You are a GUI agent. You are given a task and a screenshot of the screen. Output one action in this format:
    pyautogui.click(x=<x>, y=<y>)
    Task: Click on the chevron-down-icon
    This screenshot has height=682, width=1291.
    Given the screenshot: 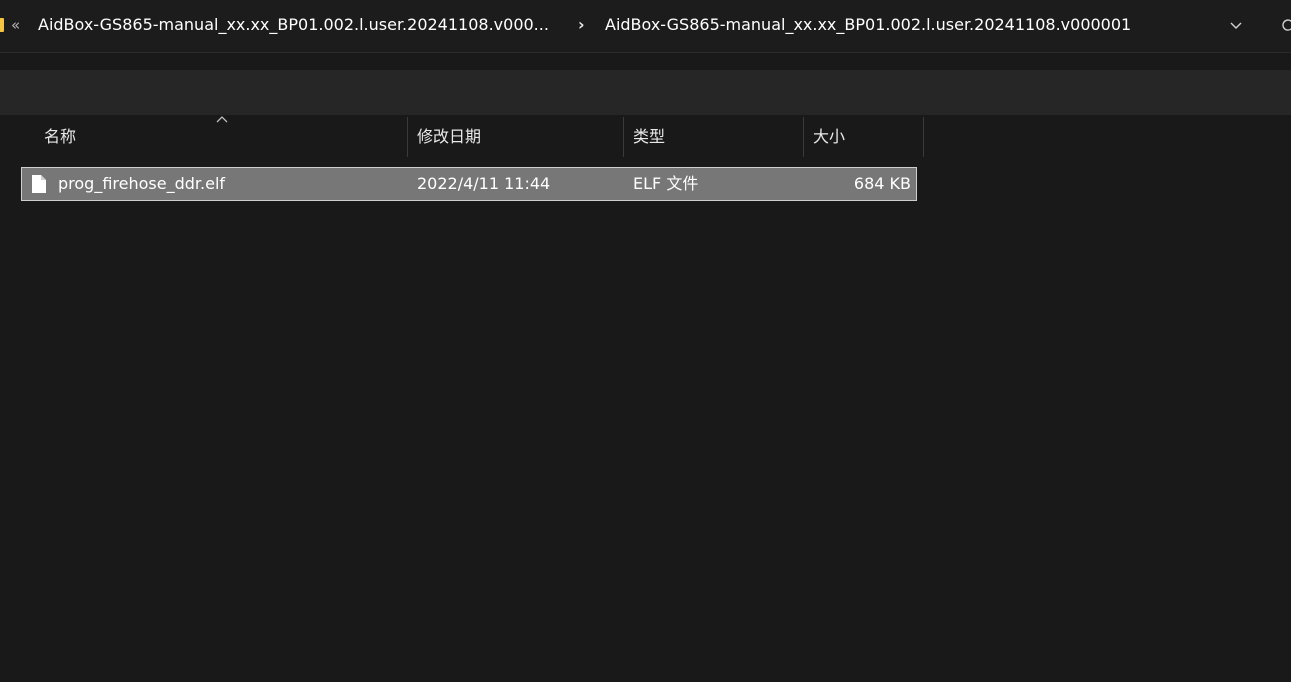 What is the action you would take?
    pyautogui.click(x=1236, y=25)
    